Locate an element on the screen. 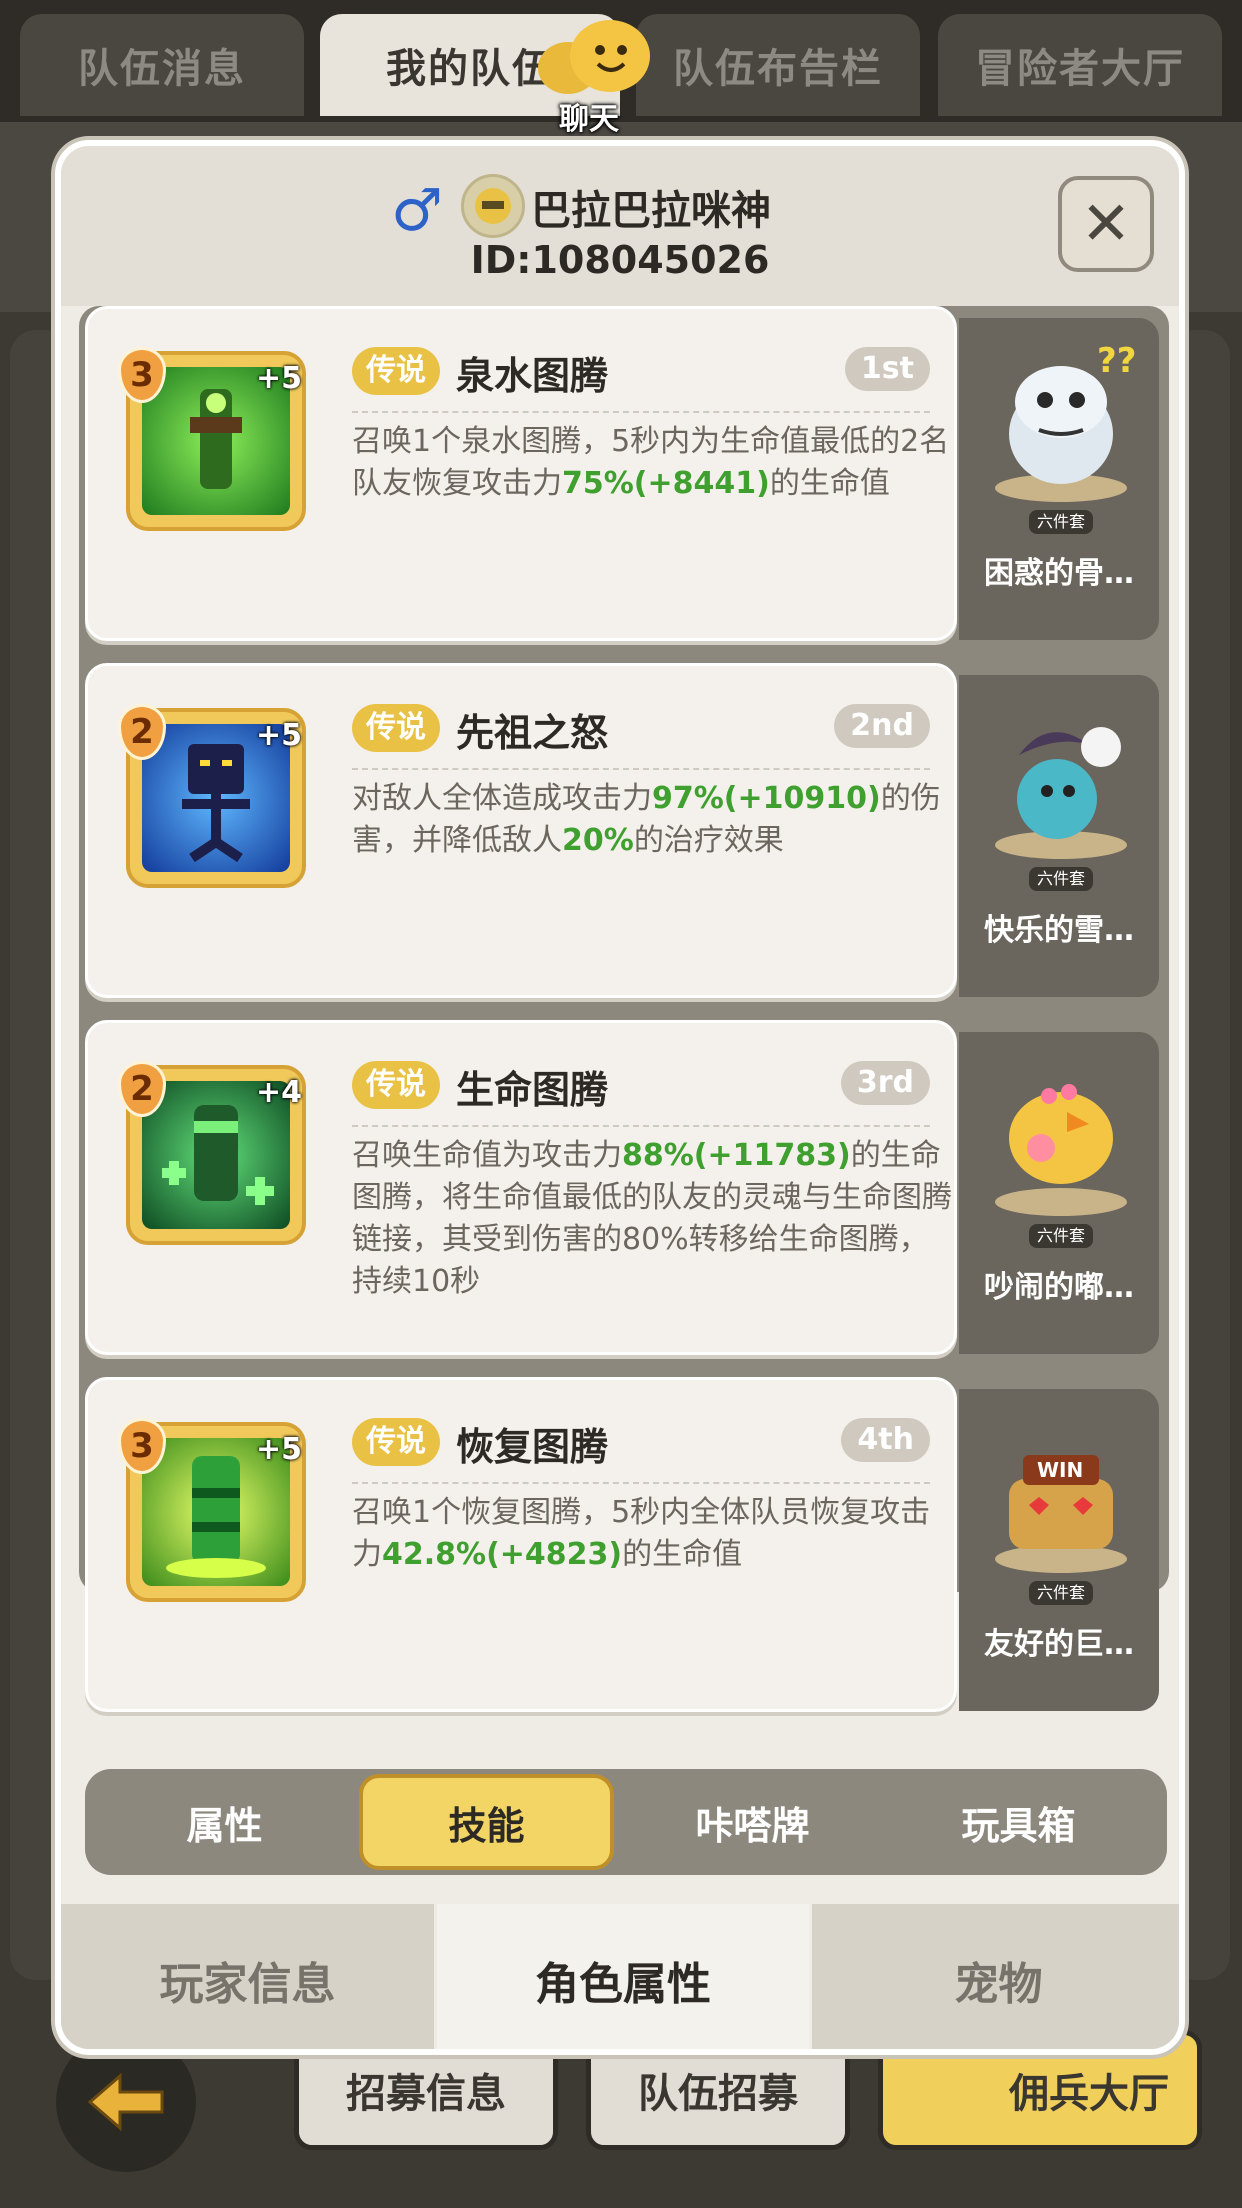 The image size is (1242, 2208). pet-image: ?? is located at coordinates (1065, 421).